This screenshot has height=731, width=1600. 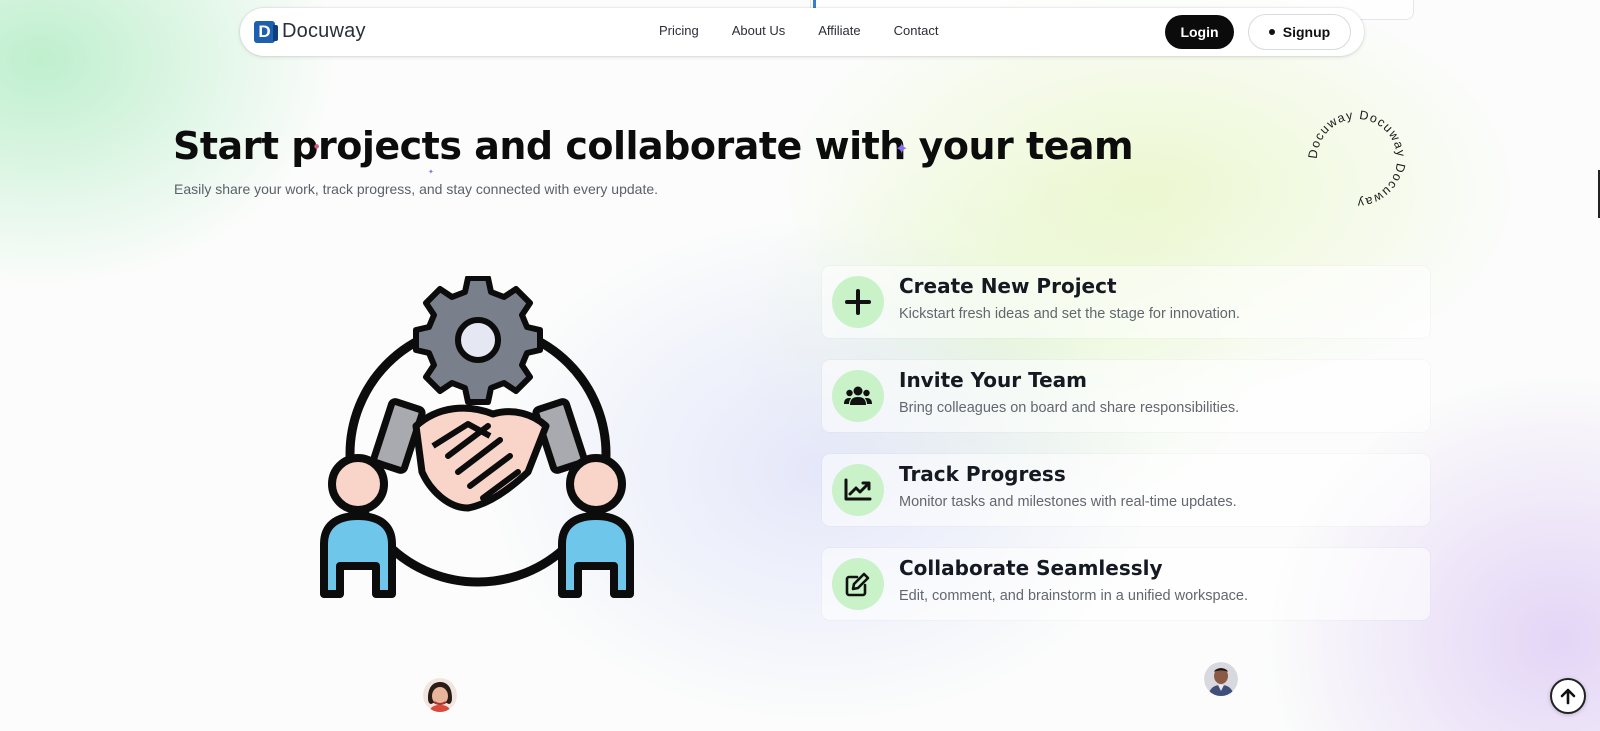 What do you see at coordinates (266, 31) in the screenshot?
I see `docuway-logo-icon: D` at bounding box center [266, 31].